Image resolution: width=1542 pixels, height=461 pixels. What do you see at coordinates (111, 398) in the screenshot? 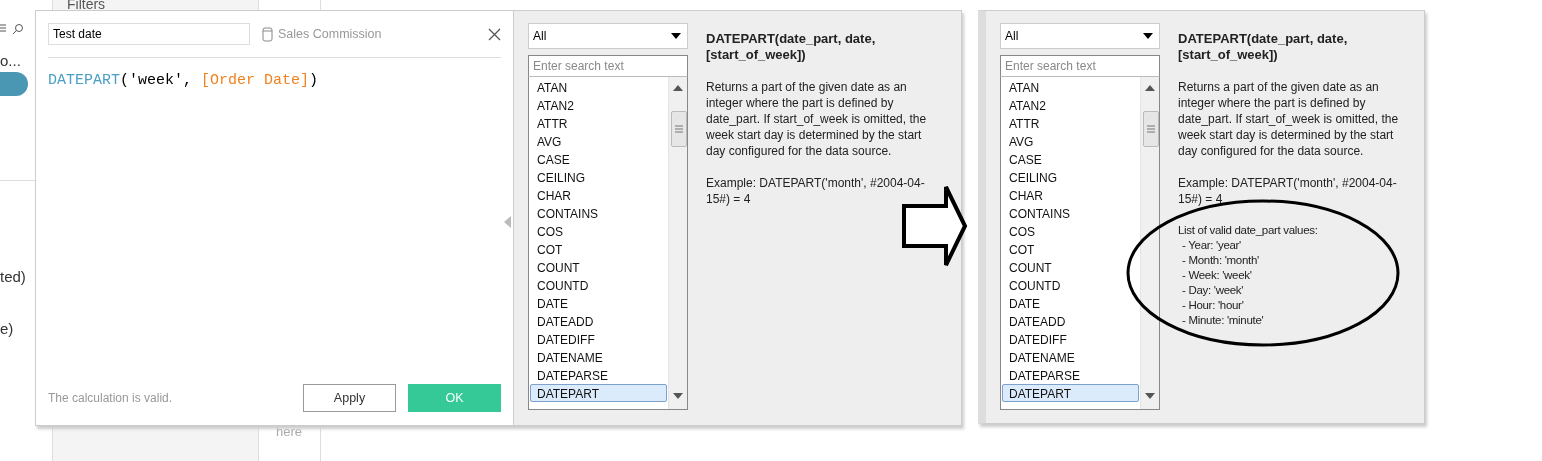
I see `validation-status: The calculation is valid.` at bounding box center [111, 398].